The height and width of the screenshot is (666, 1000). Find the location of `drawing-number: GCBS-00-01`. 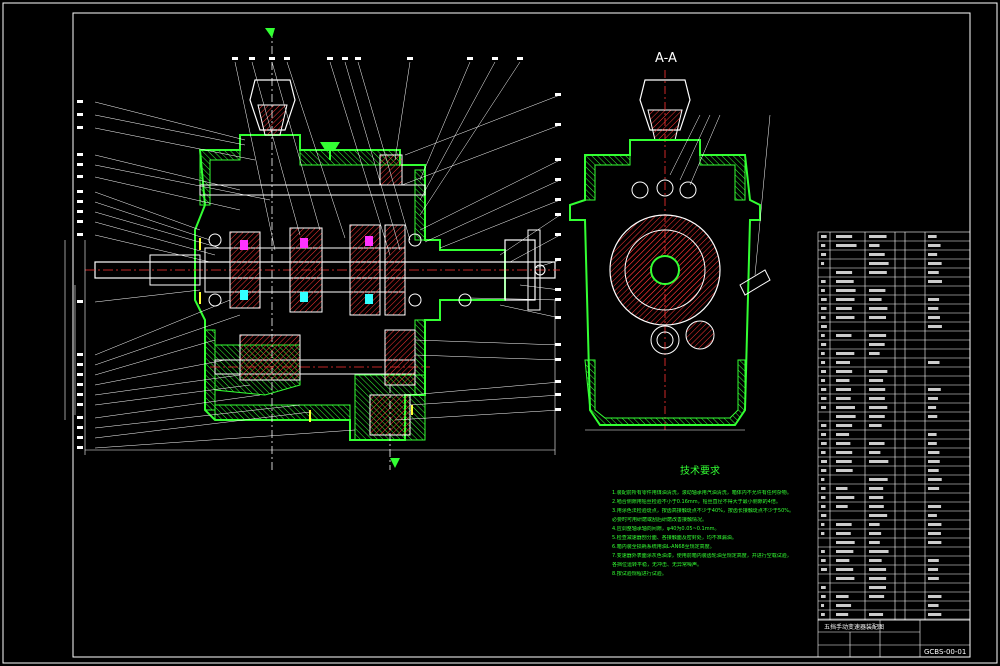

drawing-number: GCBS-00-01 is located at coordinates (945, 652).